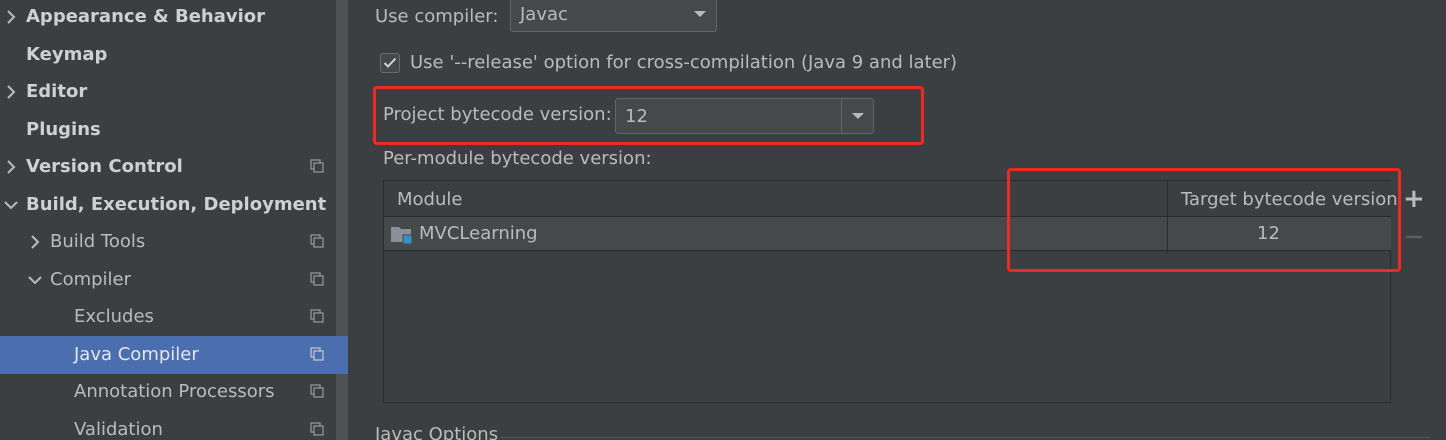  I want to click on sidebar-item-label: Validation, so click(118, 429).